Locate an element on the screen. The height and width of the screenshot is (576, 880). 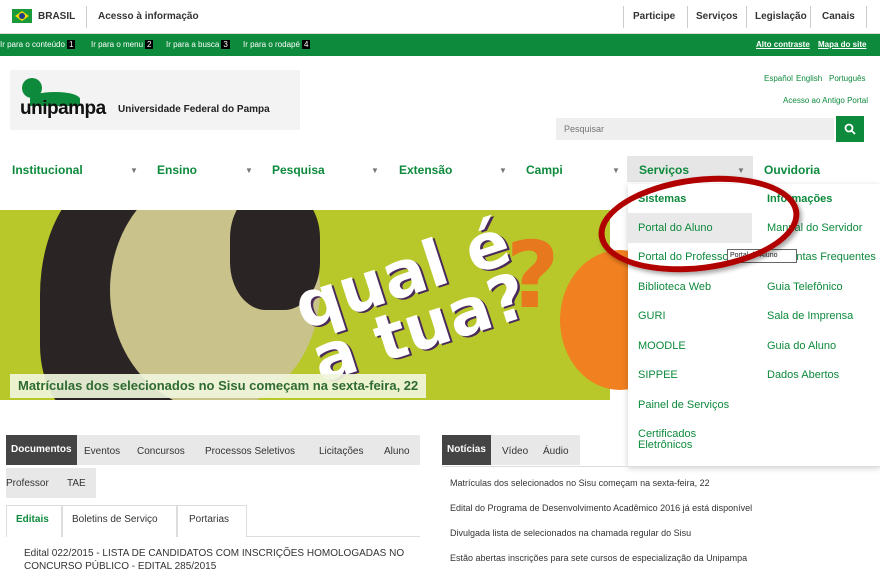
shortcut-key: 3 is located at coordinates (225, 44).